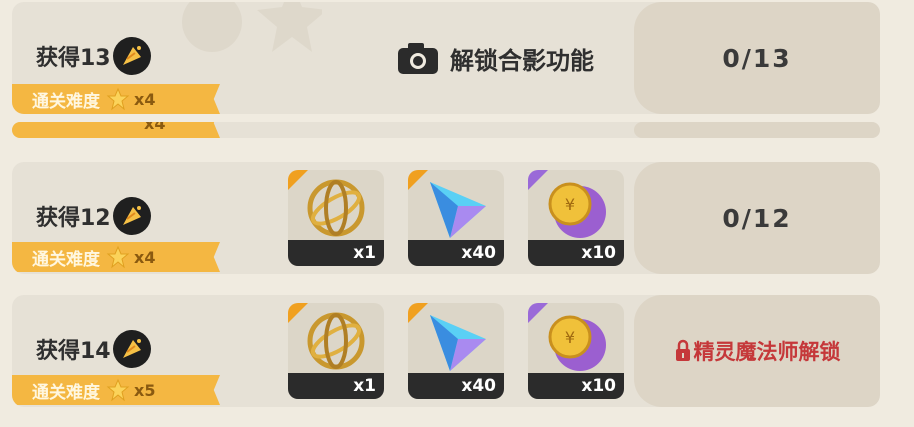 This screenshot has width=914, height=427. Describe the element at coordinates (93, 349) in the screenshot. I see `row-title: 获得14` at that location.